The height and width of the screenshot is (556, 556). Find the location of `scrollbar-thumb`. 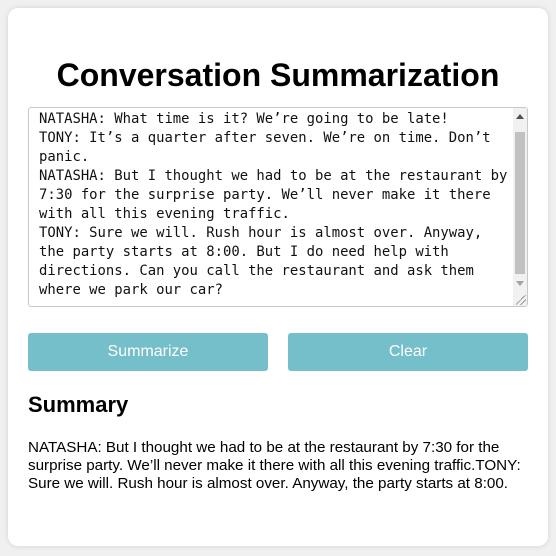

scrollbar-thumb is located at coordinates (520, 203).